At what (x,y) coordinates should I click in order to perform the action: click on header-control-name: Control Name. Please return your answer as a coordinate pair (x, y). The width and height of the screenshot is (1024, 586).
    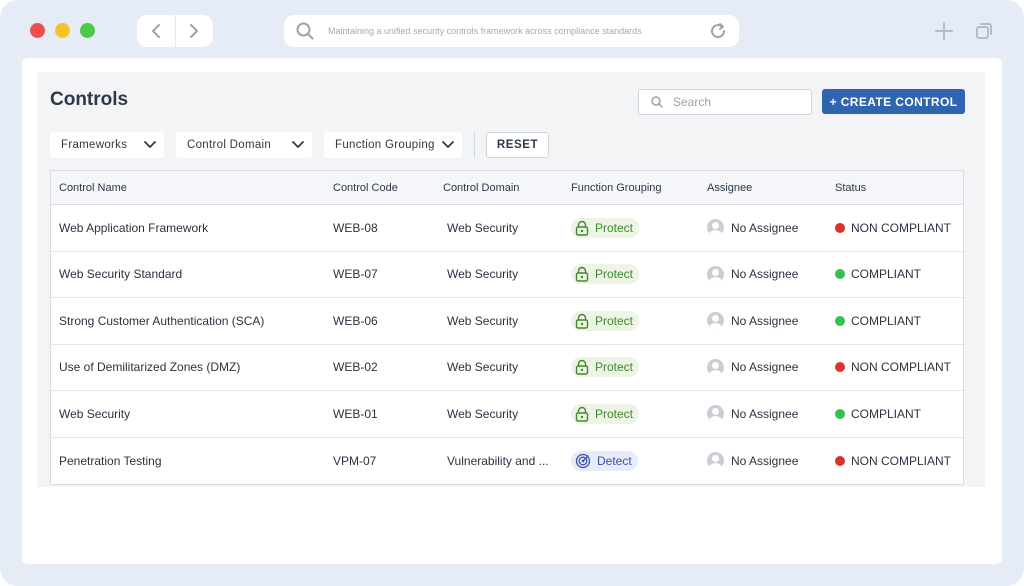
    Looking at the image, I should click on (93, 188).